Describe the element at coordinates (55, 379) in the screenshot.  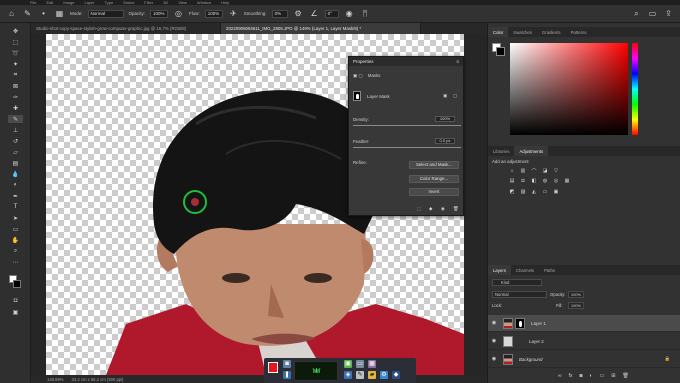
I see `zoom-level: 148.89%` at that location.